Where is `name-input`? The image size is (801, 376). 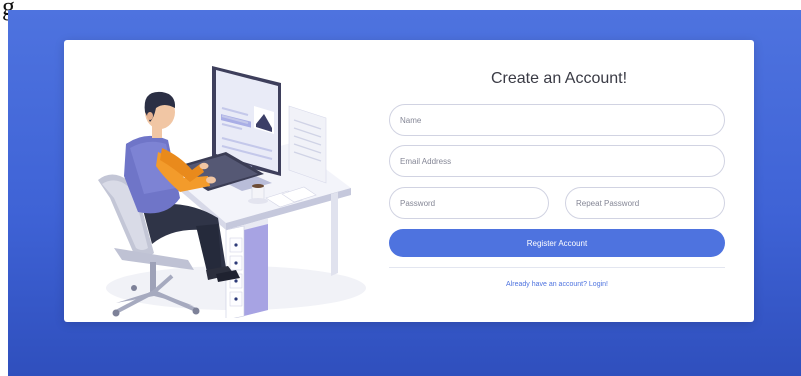
name-input is located at coordinates (557, 120).